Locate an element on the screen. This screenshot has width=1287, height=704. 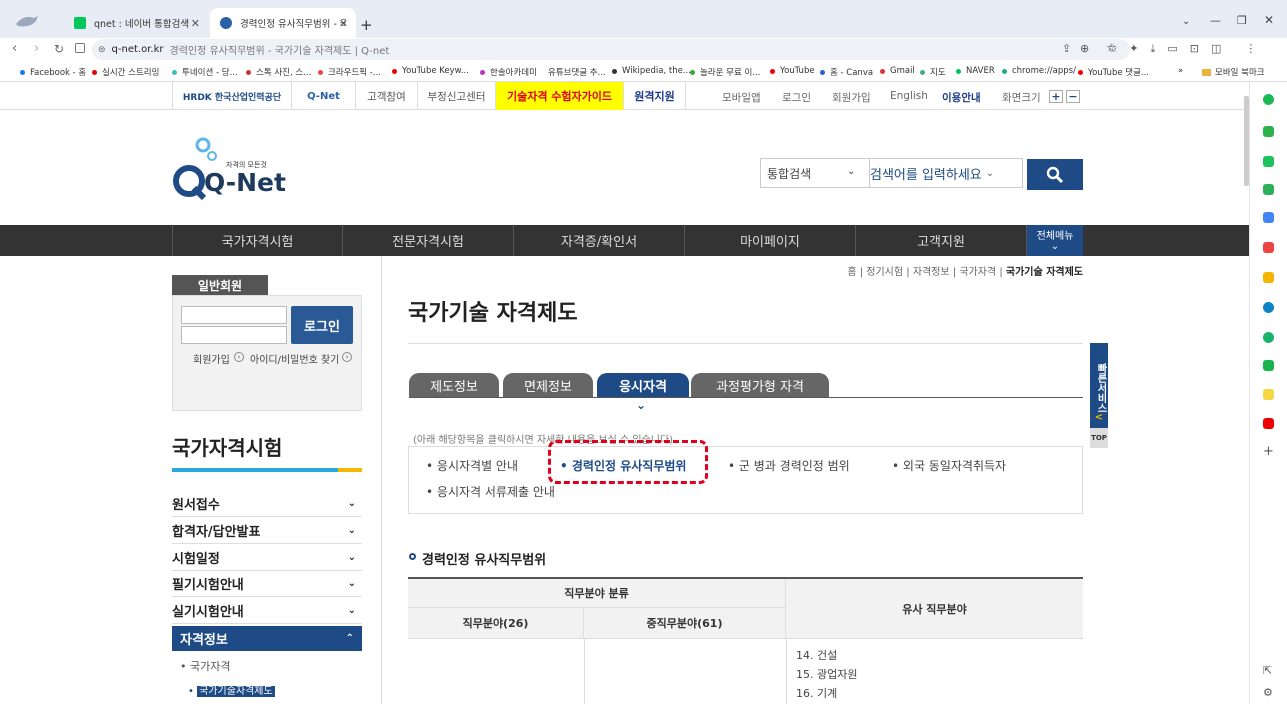
minimize-icon: — is located at coordinates (1215, 20).